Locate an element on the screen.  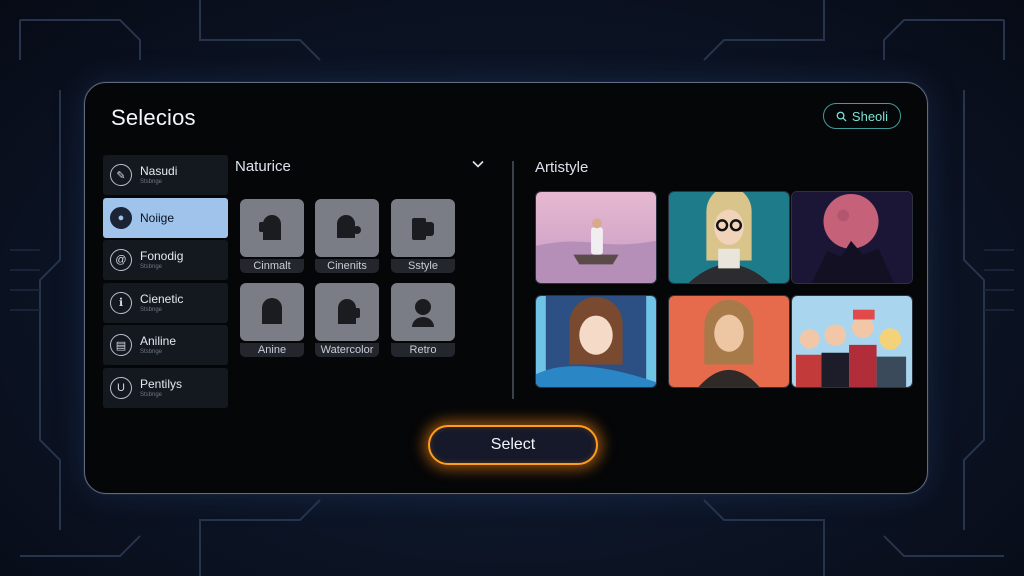
style-tile-watercolor: Watercolor is located at coordinates (347, 320).